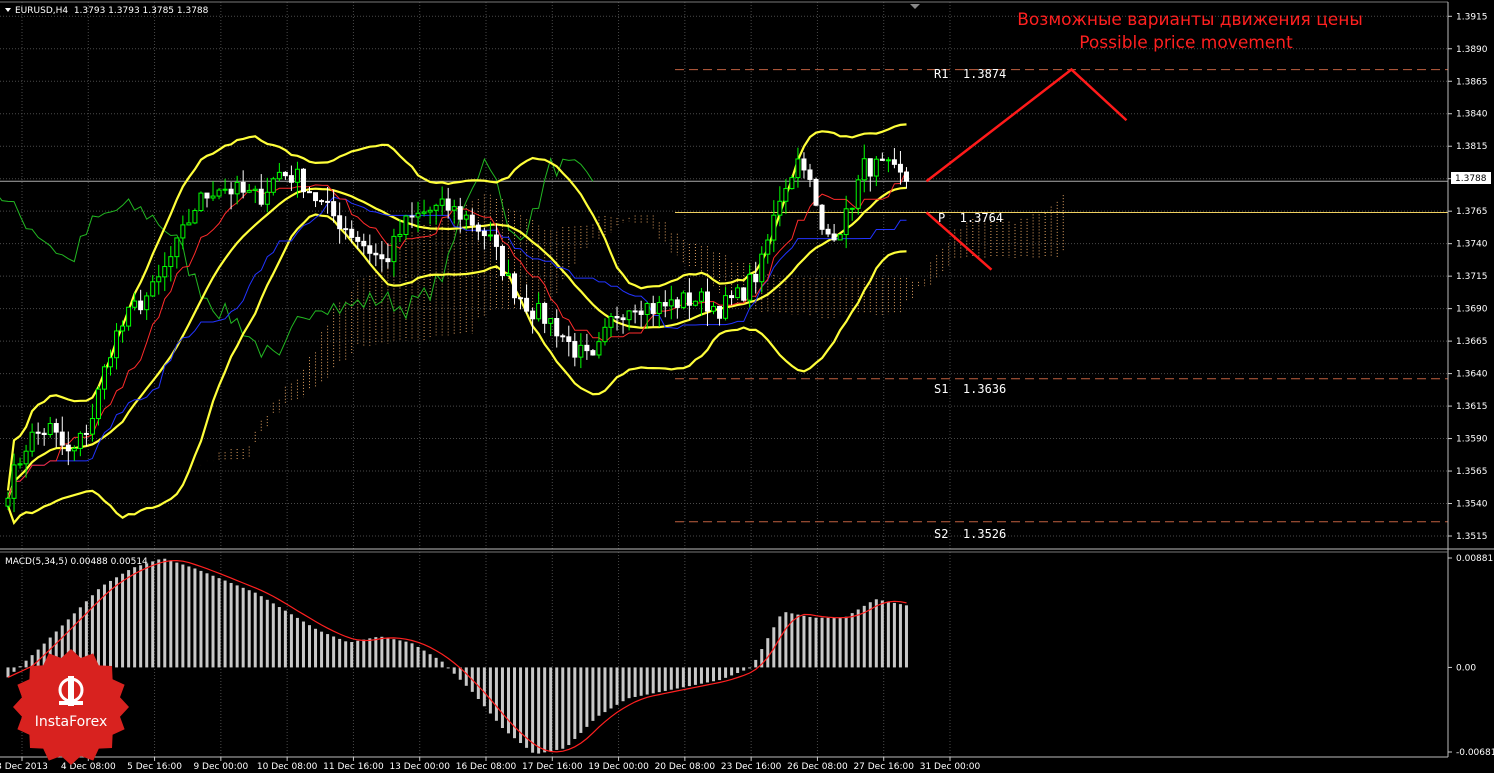 The width and height of the screenshot is (1494, 773). Describe the element at coordinates (883, 767) in the screenshot. I see `time-tick-label: 27 Dec 16:00` at that location.